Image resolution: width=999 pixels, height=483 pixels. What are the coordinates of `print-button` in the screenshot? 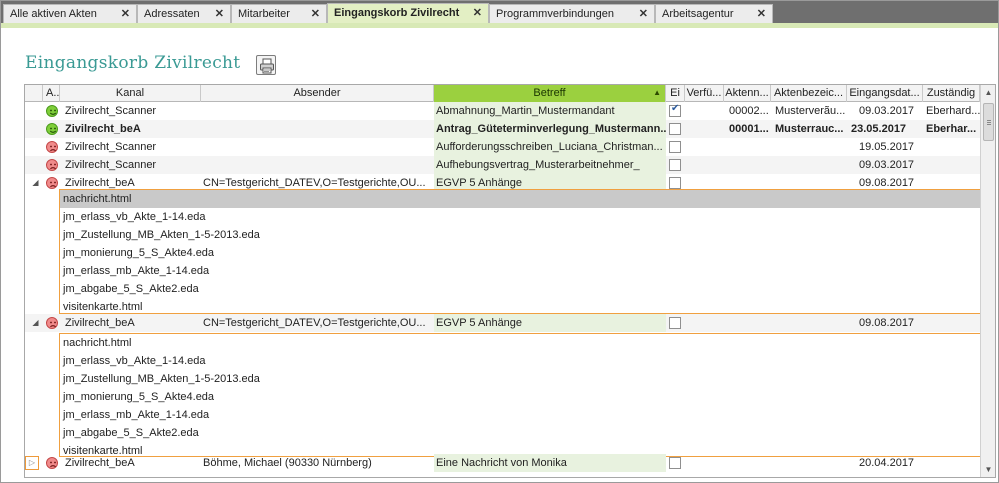 It's located at (266, 65).